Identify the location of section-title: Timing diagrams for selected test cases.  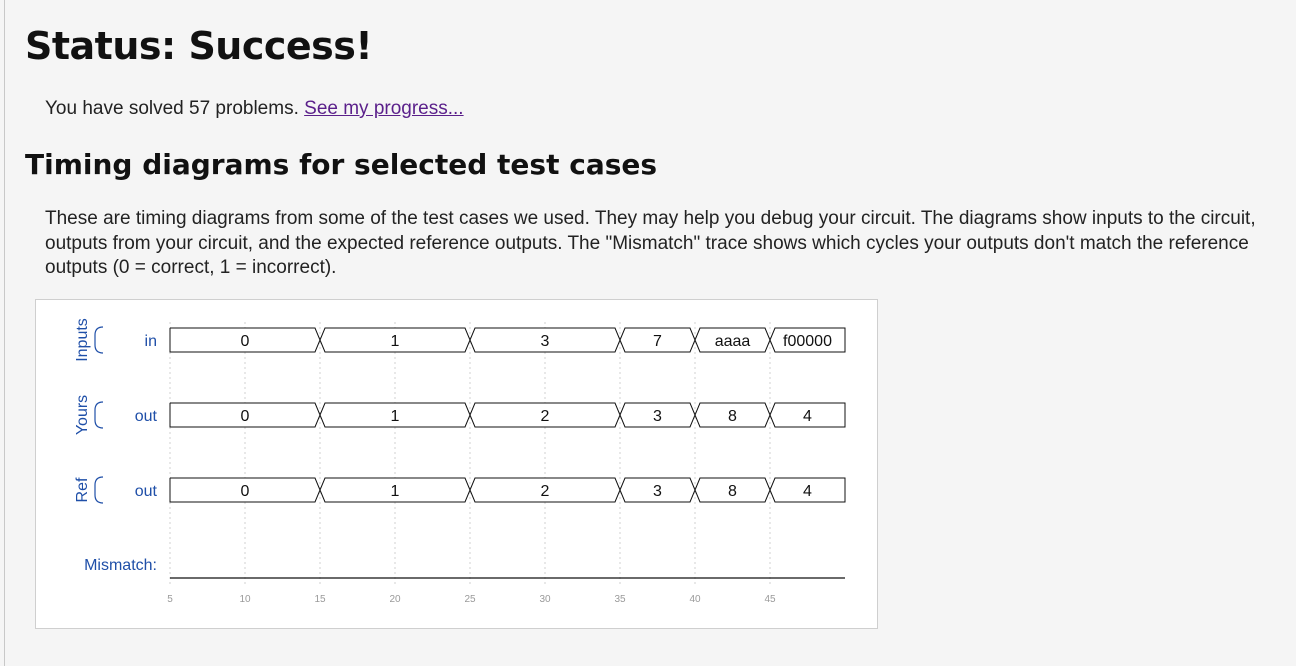
(341, 164).